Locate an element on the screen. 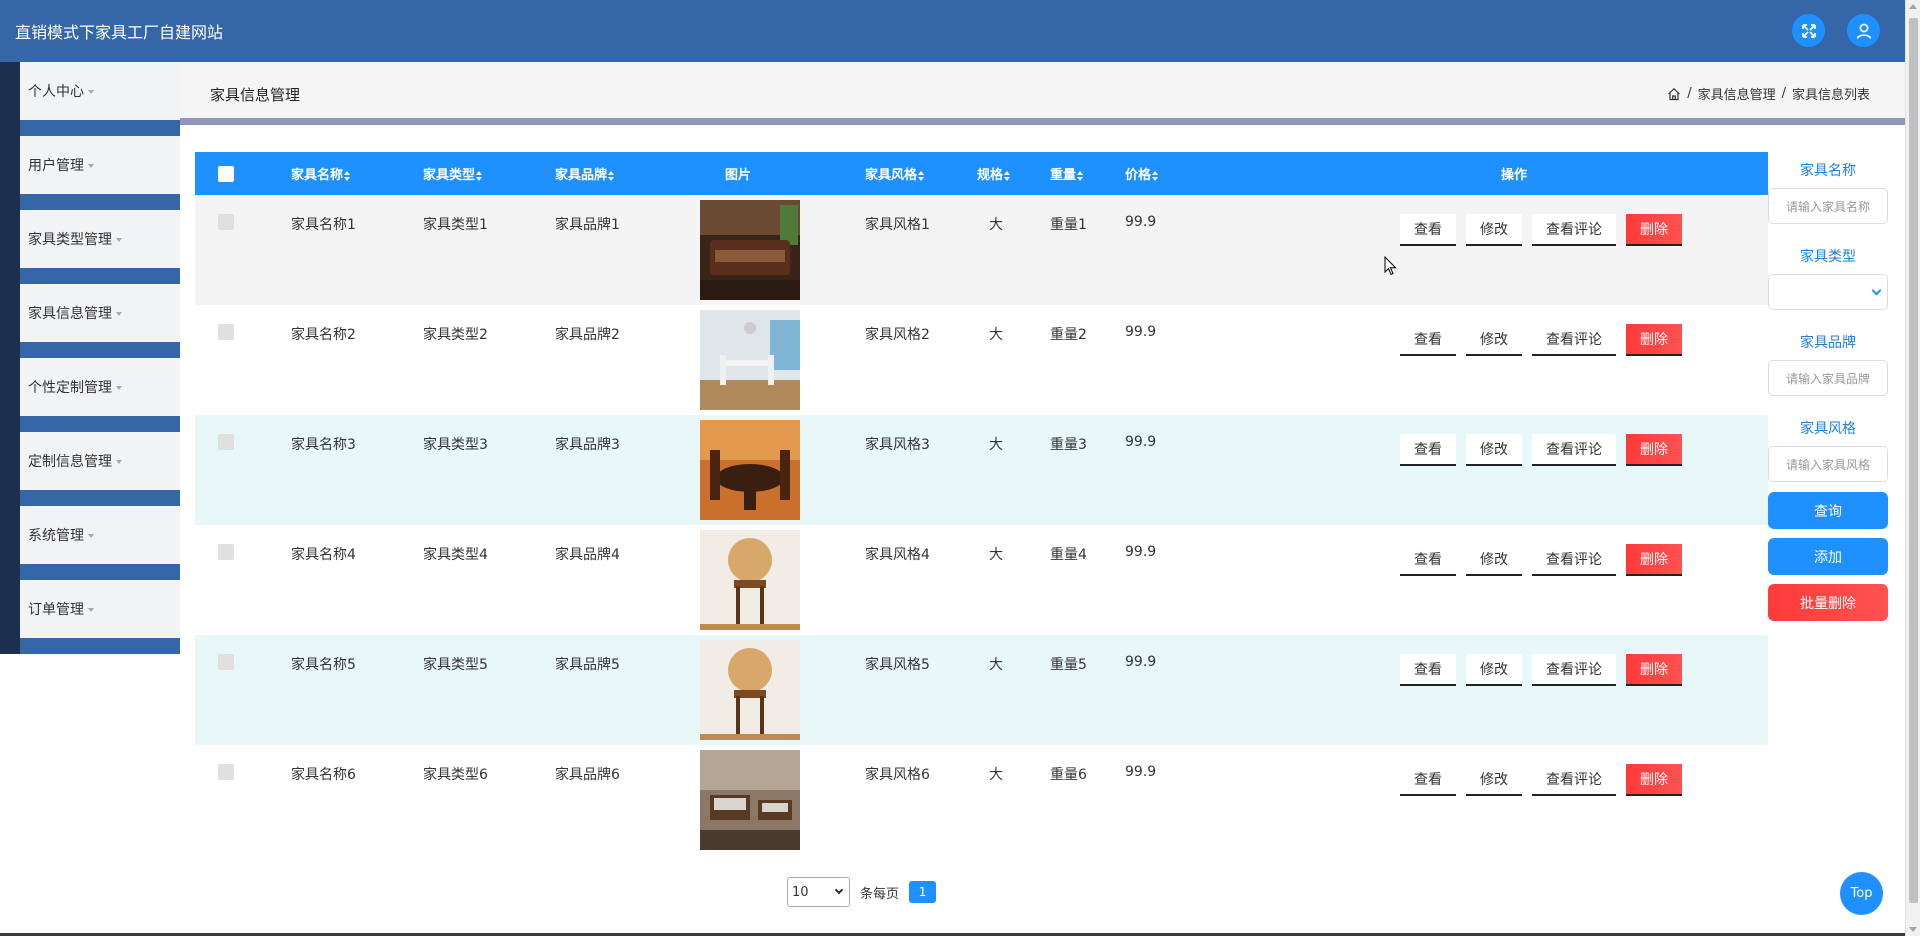 This screenshot has width=1920, height=936. scroll-down-icon is located at coordinates (1913, 929).